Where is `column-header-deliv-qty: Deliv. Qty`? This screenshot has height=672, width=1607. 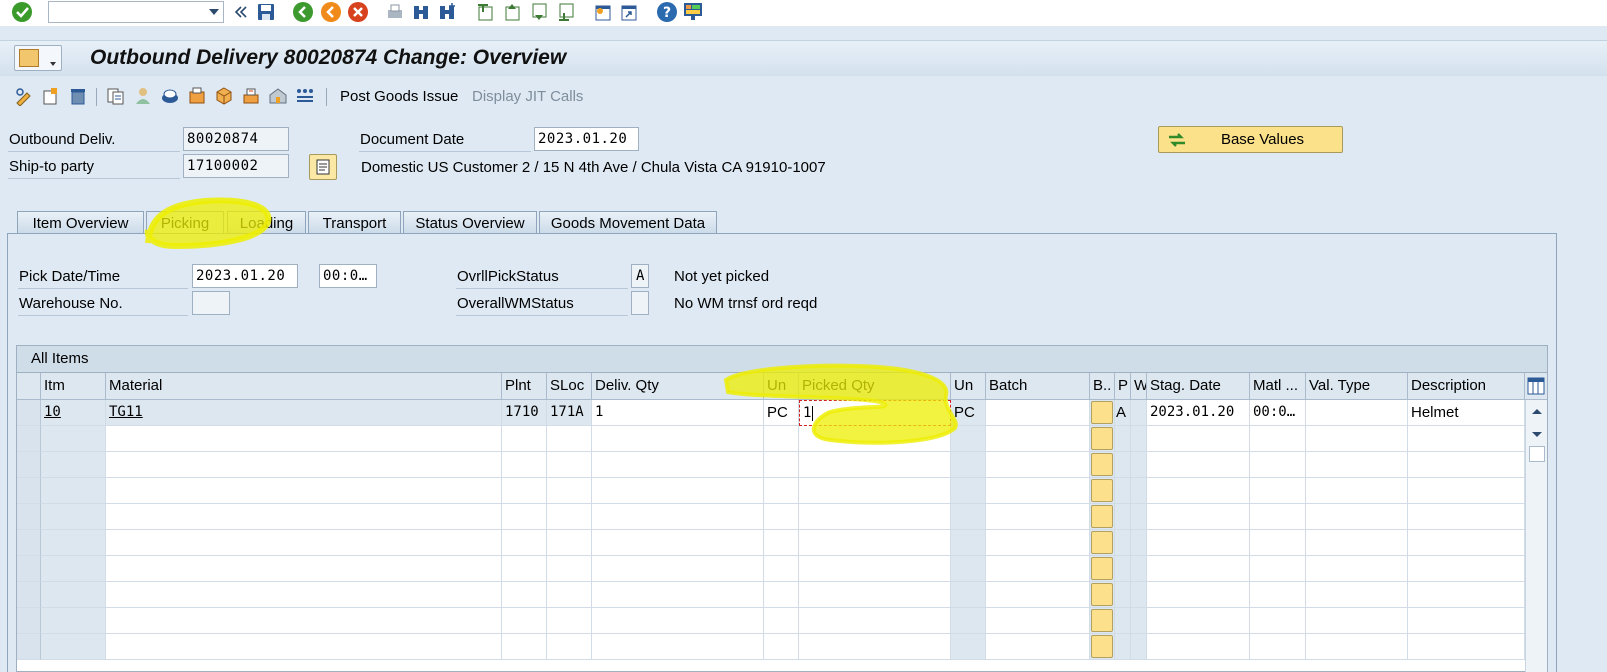
column-header-deliv-qty: Deliv. Qty is located at coordinates (678, 386).